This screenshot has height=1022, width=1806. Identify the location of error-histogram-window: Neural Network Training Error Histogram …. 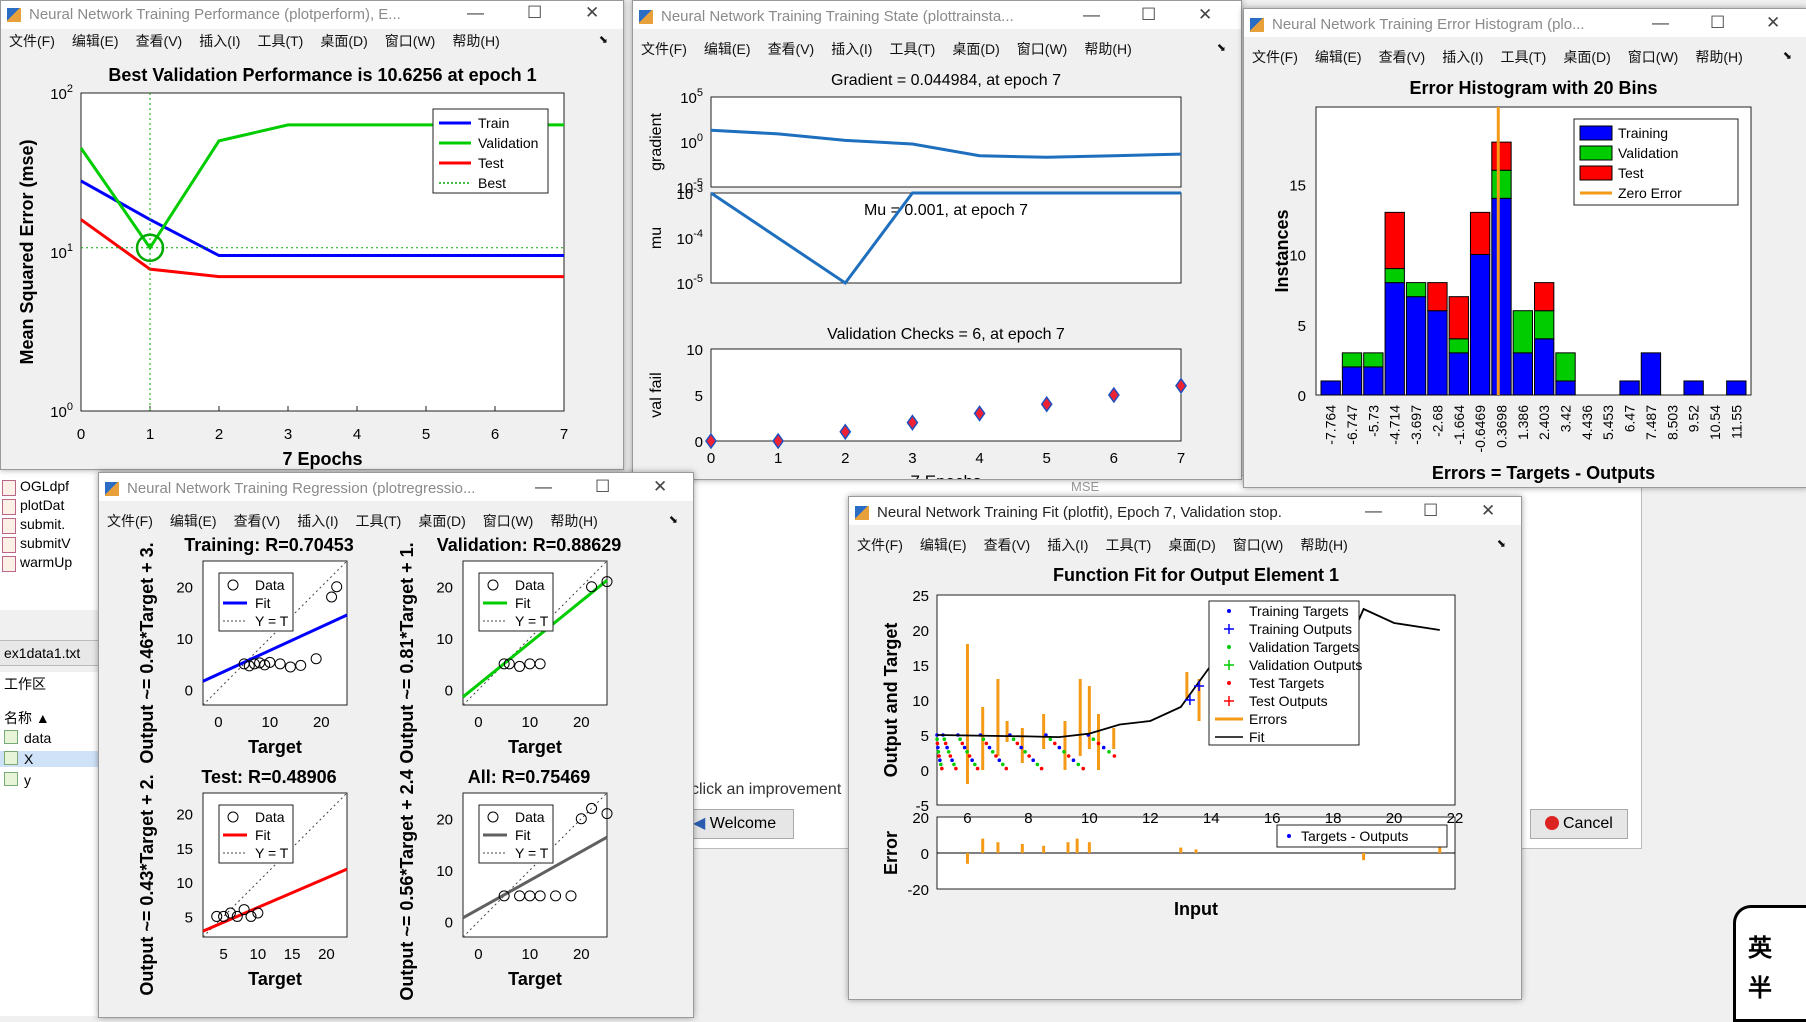
(1524, 248).